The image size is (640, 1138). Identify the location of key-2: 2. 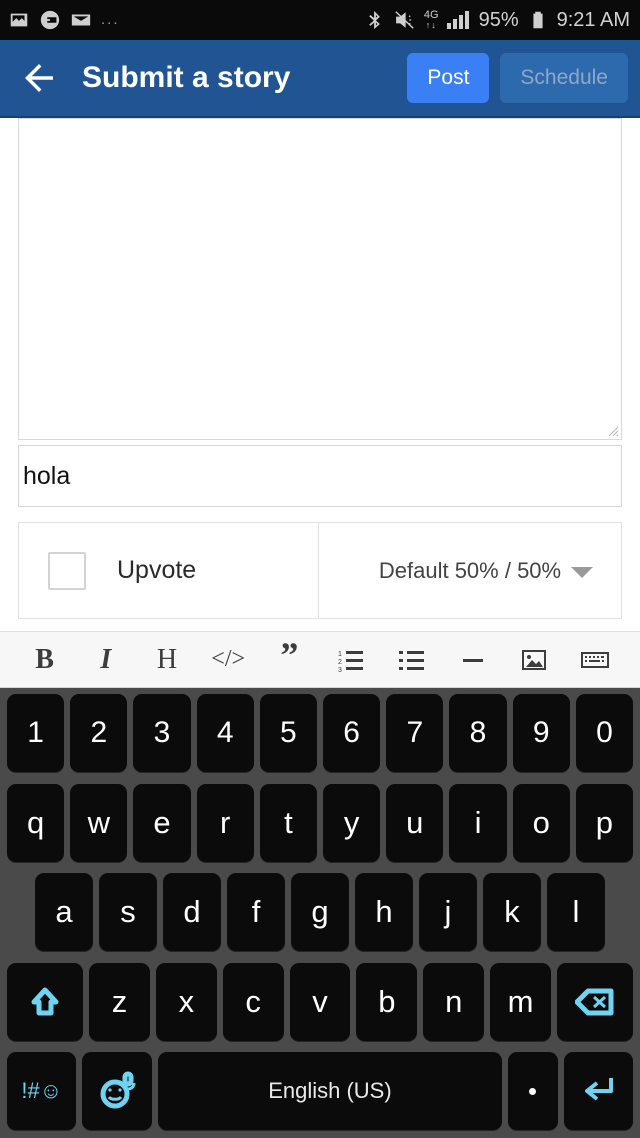
(99, 733).